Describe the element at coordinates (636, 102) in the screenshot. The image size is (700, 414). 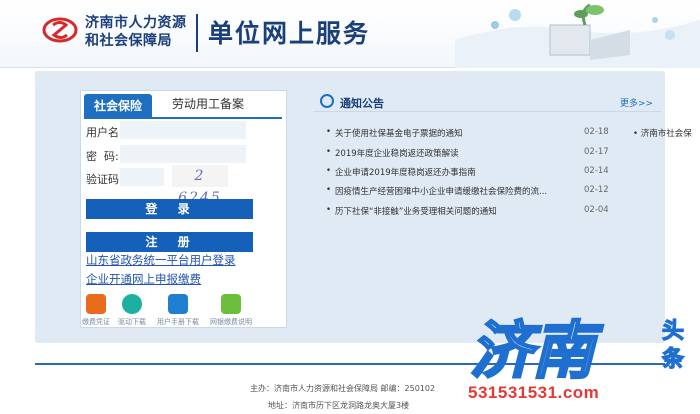
I see `more-link: 更多>>` at that location.